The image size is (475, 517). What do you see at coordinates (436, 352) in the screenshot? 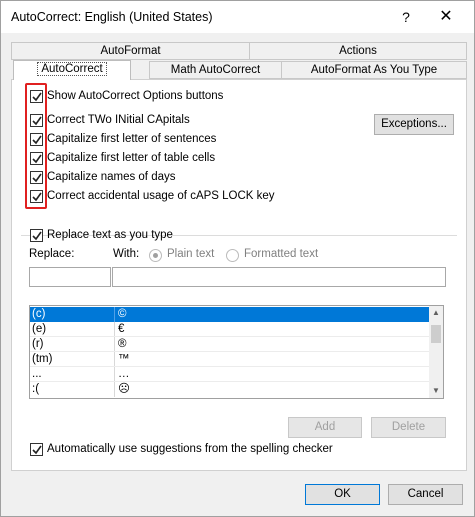
I see `list-scrollbar: ▲ ▼` at bounding box center [436, 352].